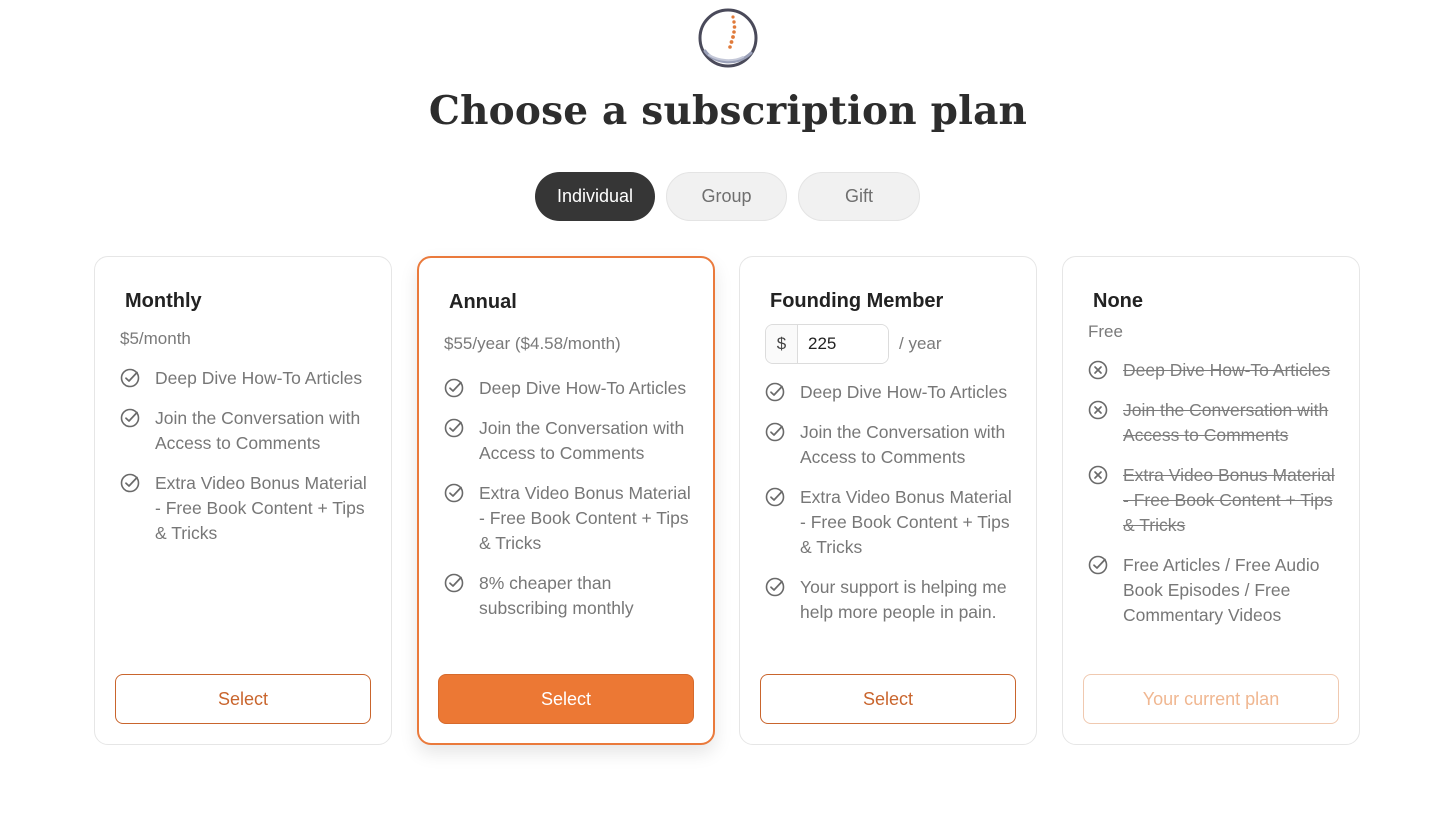 This screenshot has width=1456, height=839. I want to click on select-annual-button: Select, so click(566, 699).